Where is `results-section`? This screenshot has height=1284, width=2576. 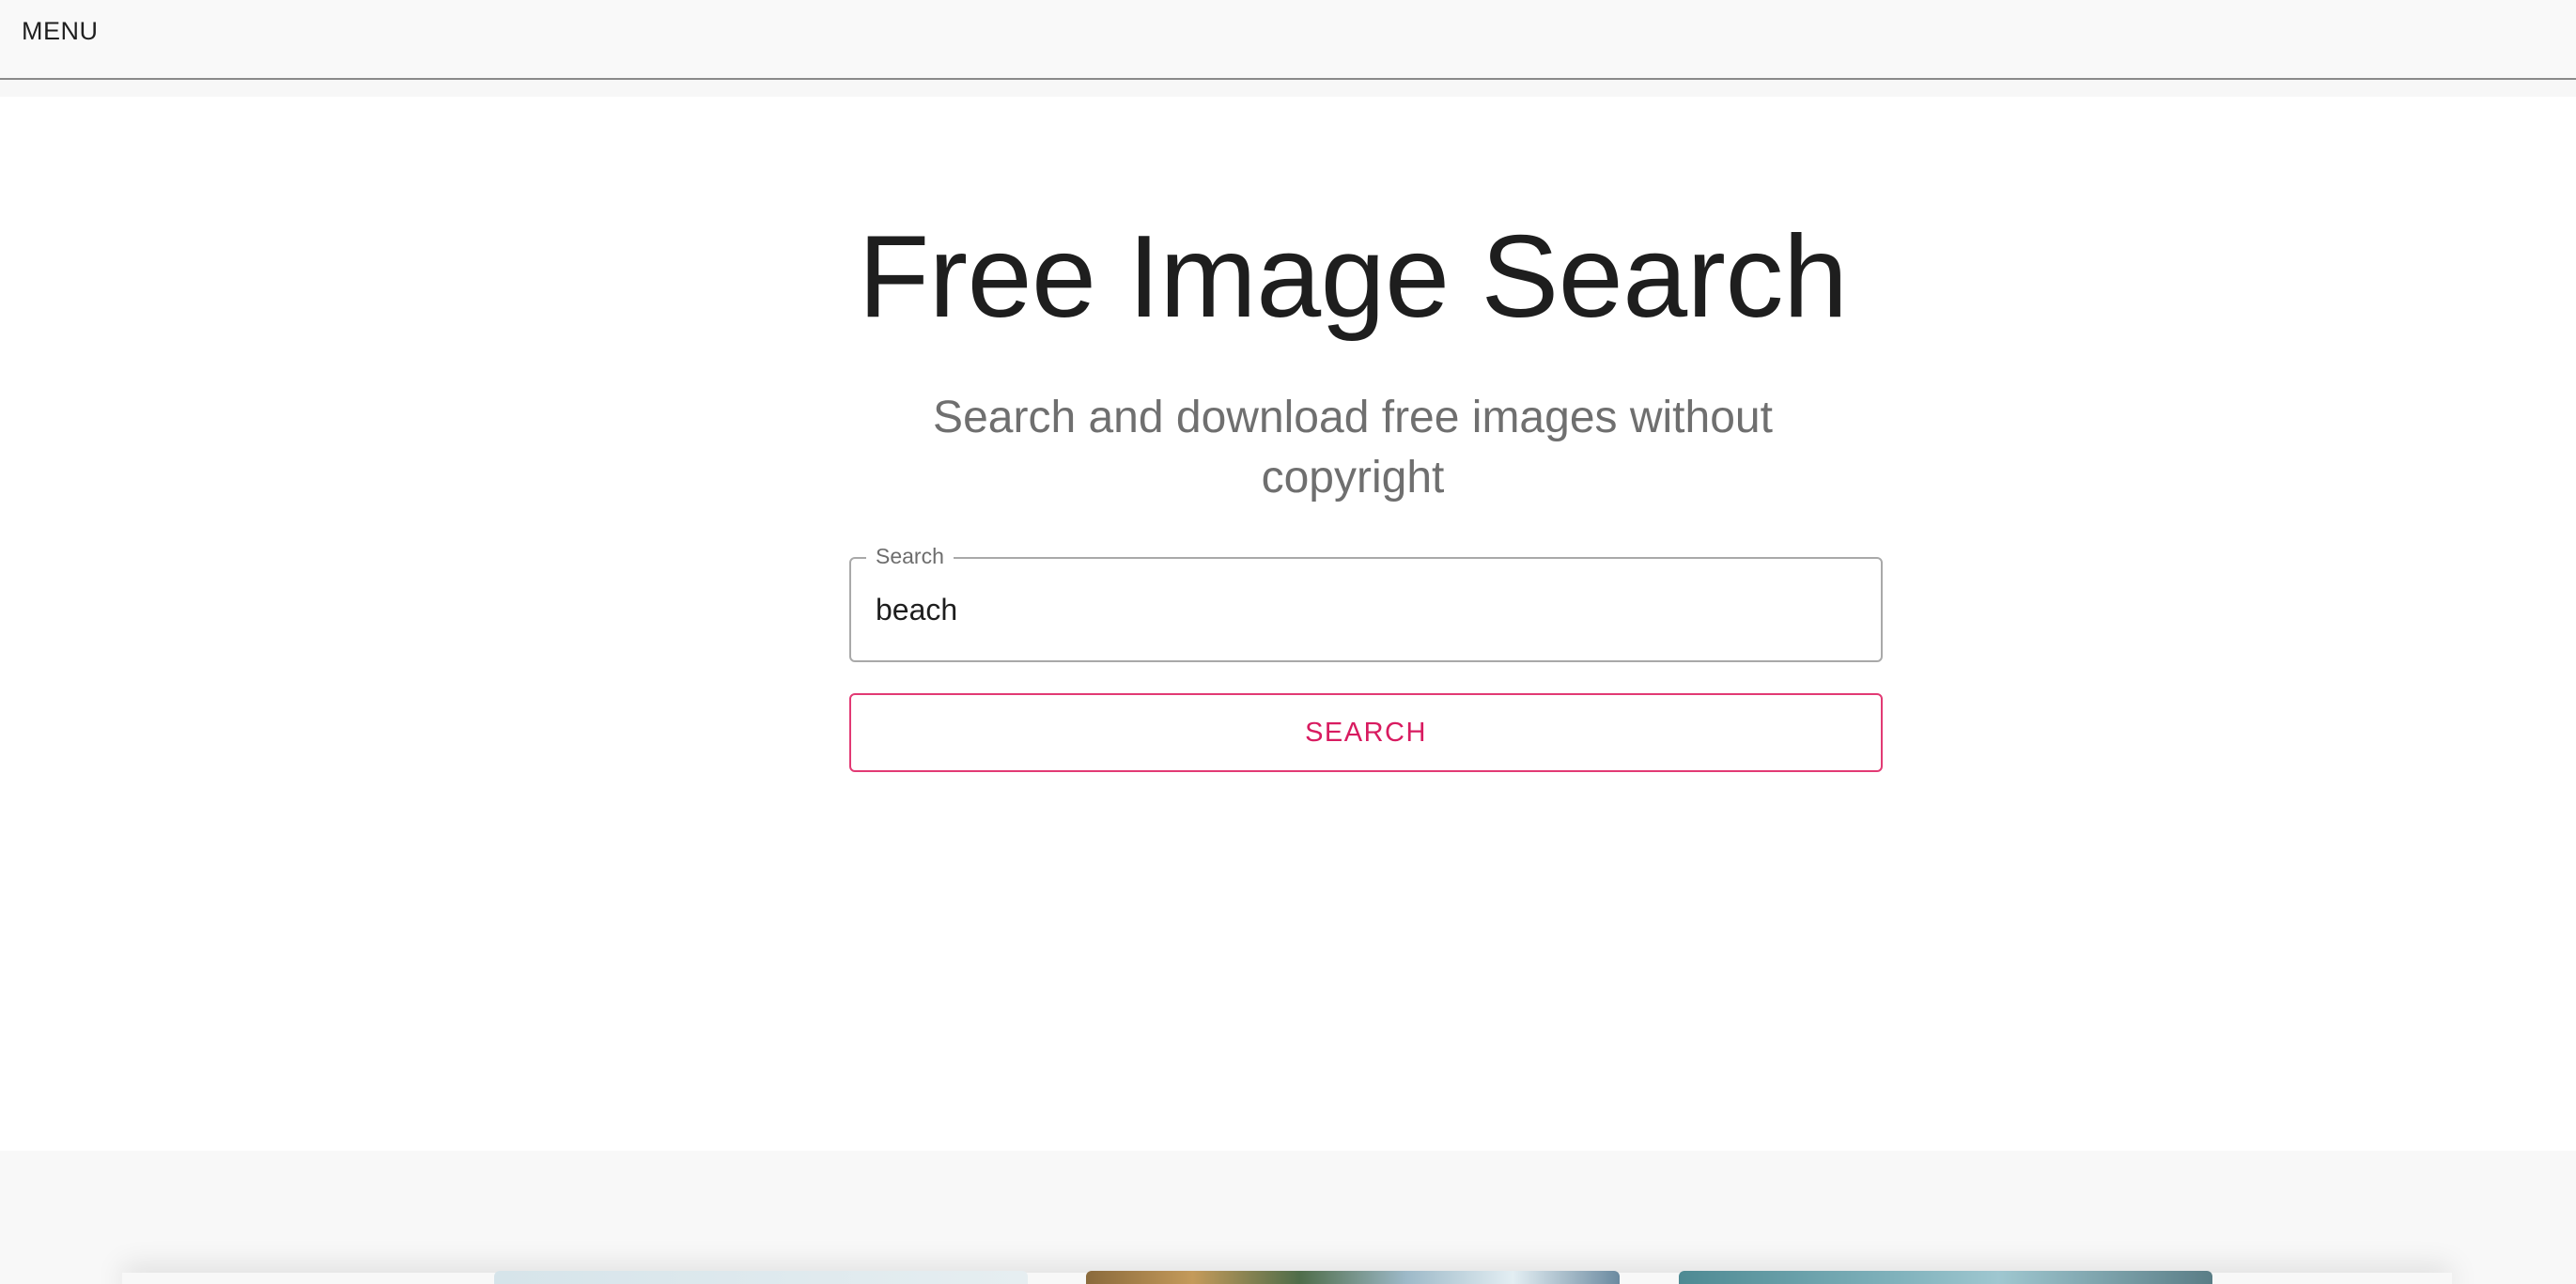 results-section is located at coordinates (1288, 1217).